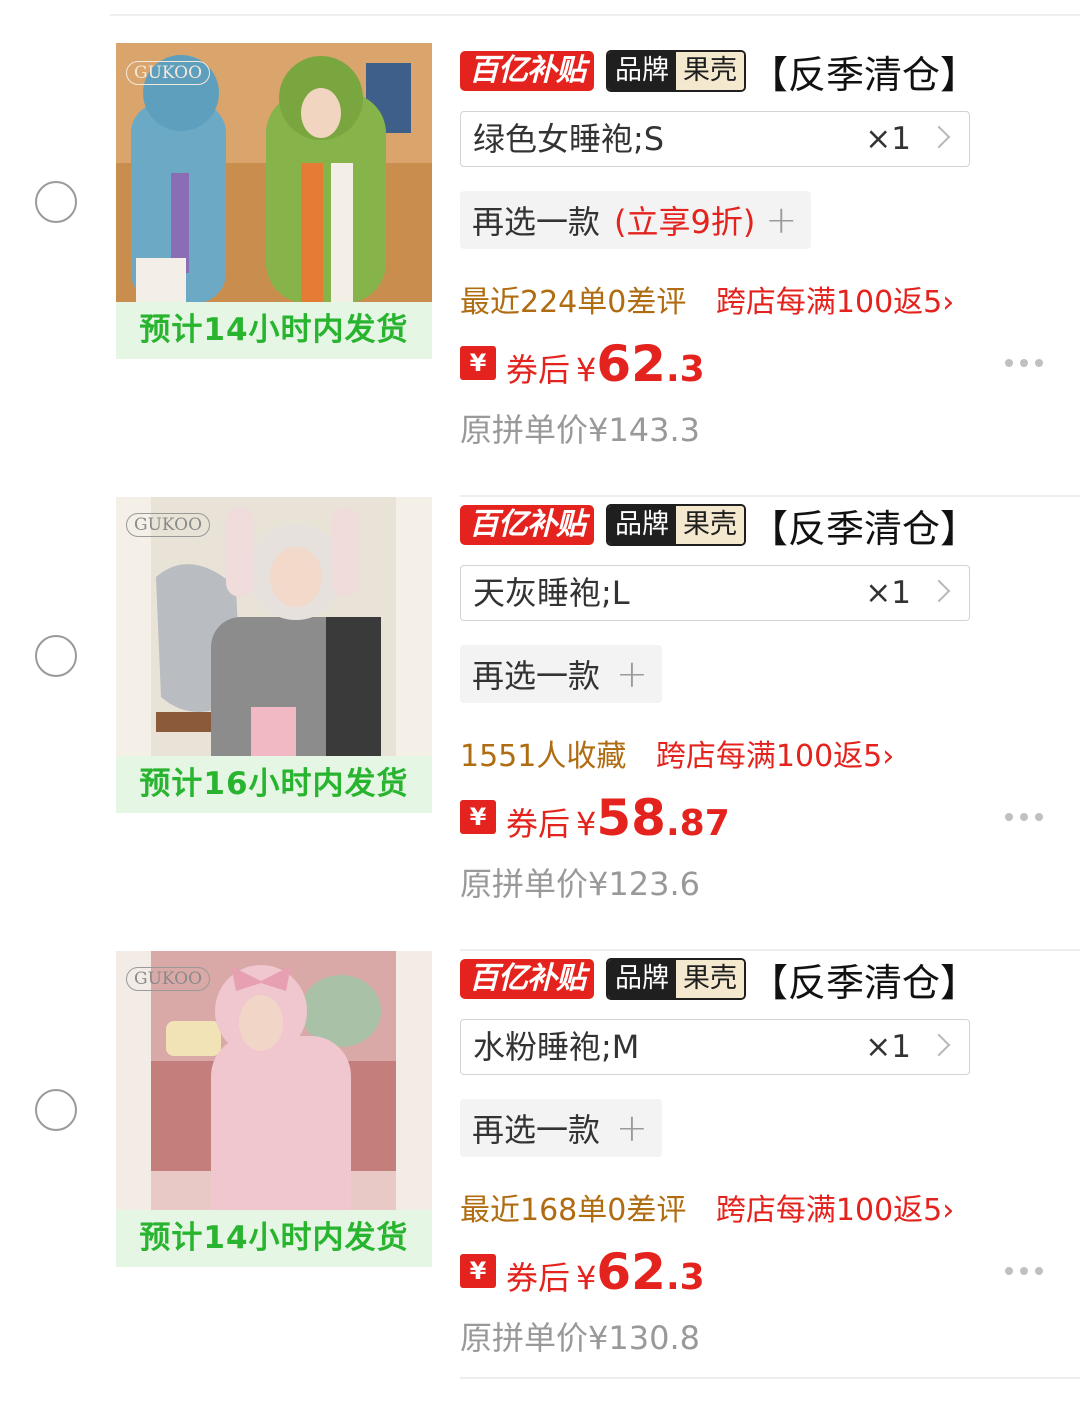 This screenshot has height=1405, width=1080. I want to click on favorites-stat: 1551人收藏, so click(543, 756).